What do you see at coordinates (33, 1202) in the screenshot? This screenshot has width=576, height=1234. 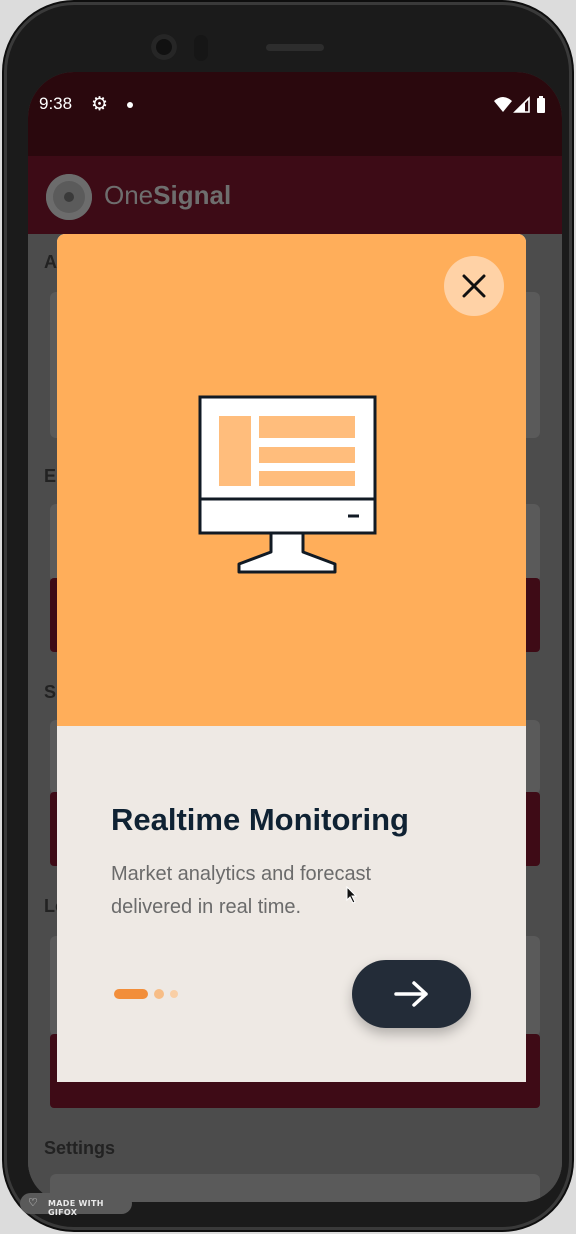 I see `gifox-logo-icon: ♡` at bounding box center [33, 1202].